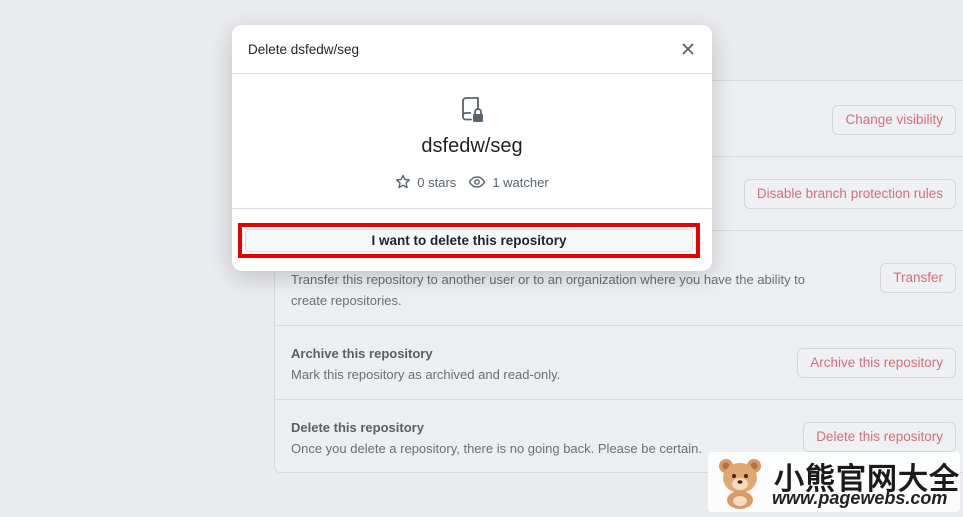  I want to click on repo-stats: 0 stars 1 watcher, so click(472, 182).